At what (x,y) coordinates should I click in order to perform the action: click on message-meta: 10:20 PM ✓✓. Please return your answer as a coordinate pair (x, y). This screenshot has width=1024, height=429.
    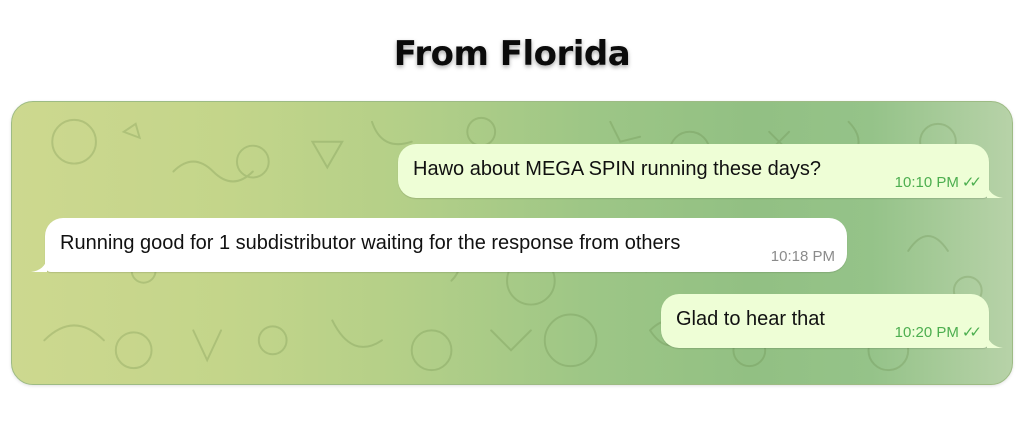
    Looking at the image, I should click on (938, 332).